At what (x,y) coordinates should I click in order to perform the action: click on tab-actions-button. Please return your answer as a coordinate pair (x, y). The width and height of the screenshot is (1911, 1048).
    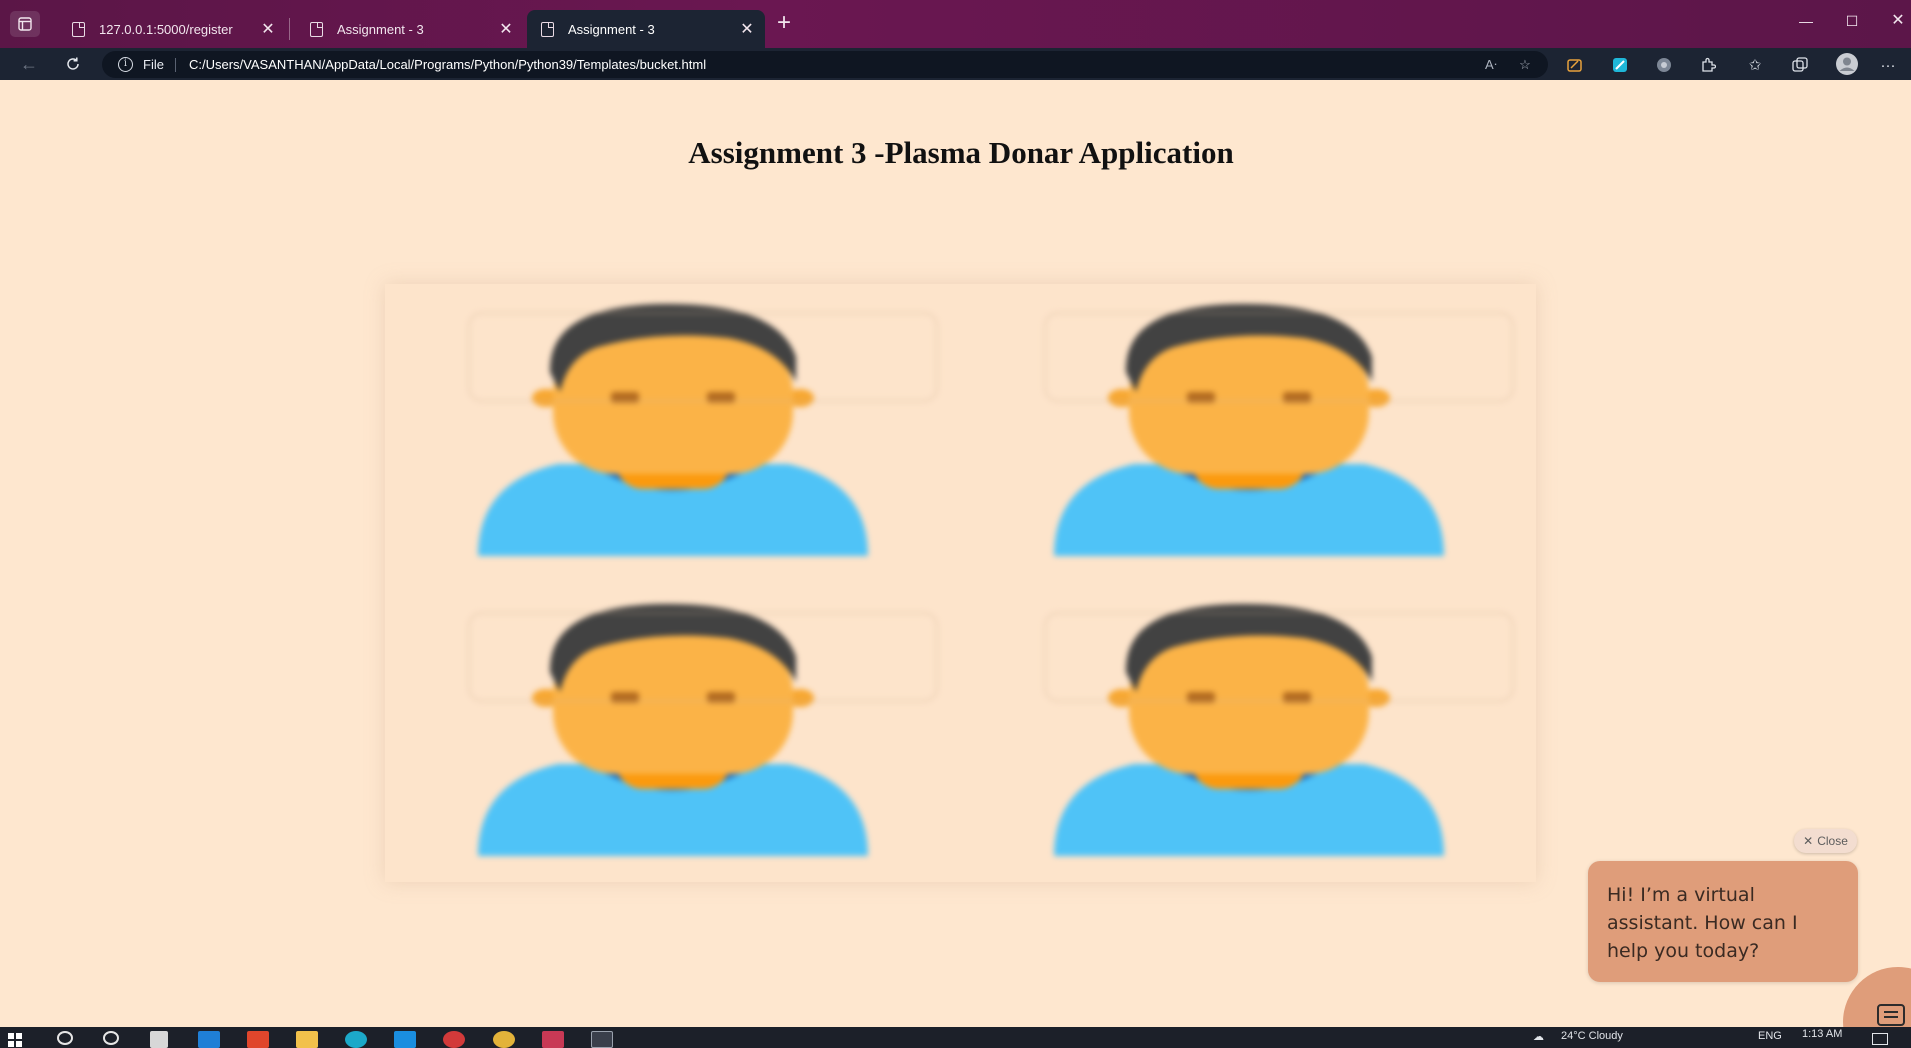
    Looking at the image, I should click on (25, 24).